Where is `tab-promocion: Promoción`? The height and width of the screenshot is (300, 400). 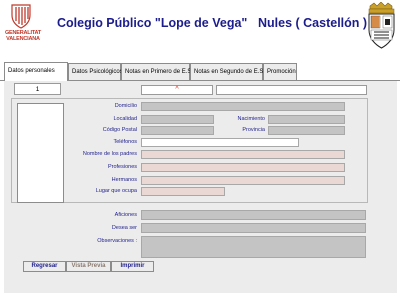 tab-promocion: Promoción is located at coordinates (280, 71).